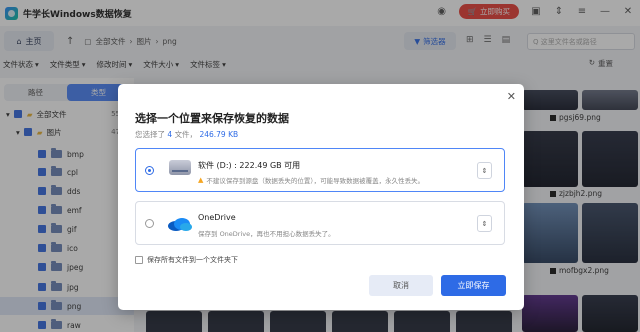  I want to click on selected-count: 4, so click(170, 134).